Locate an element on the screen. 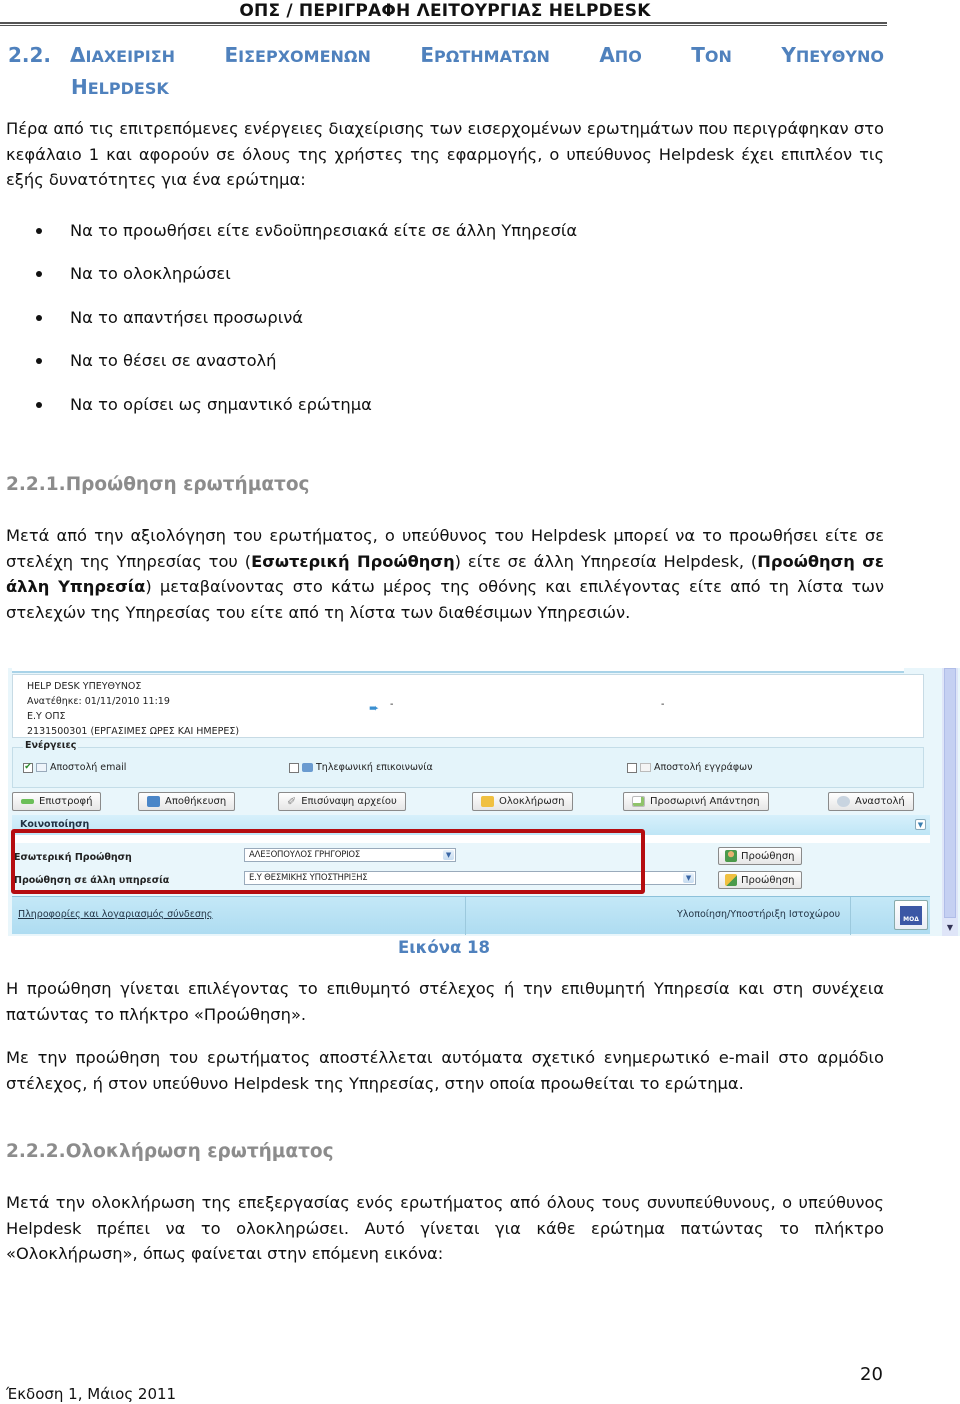 Image resolution: width=960 pixels, height=1404 pixels. suspend-button: Αναστολή is located at coordinates (871, 801).